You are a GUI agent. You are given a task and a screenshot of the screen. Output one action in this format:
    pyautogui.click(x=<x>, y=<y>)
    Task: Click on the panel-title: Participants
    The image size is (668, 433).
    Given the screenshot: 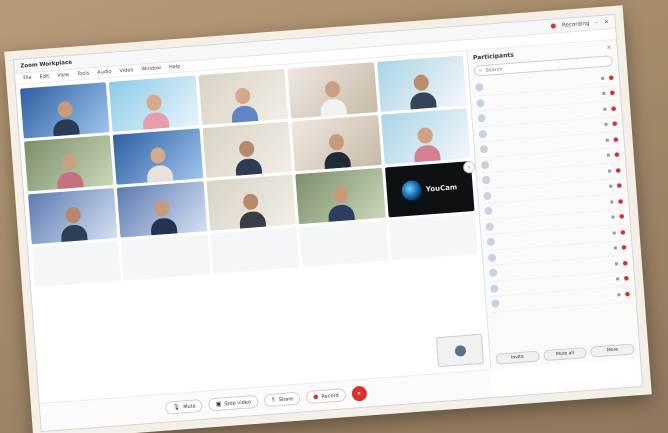 What is the action you would take?
    pyautogui.click(x=493, y=56)
    